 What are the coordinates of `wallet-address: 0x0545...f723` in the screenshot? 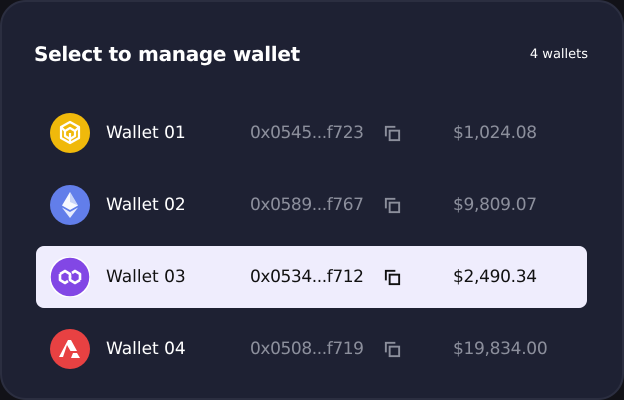 It's located at (307, 133).